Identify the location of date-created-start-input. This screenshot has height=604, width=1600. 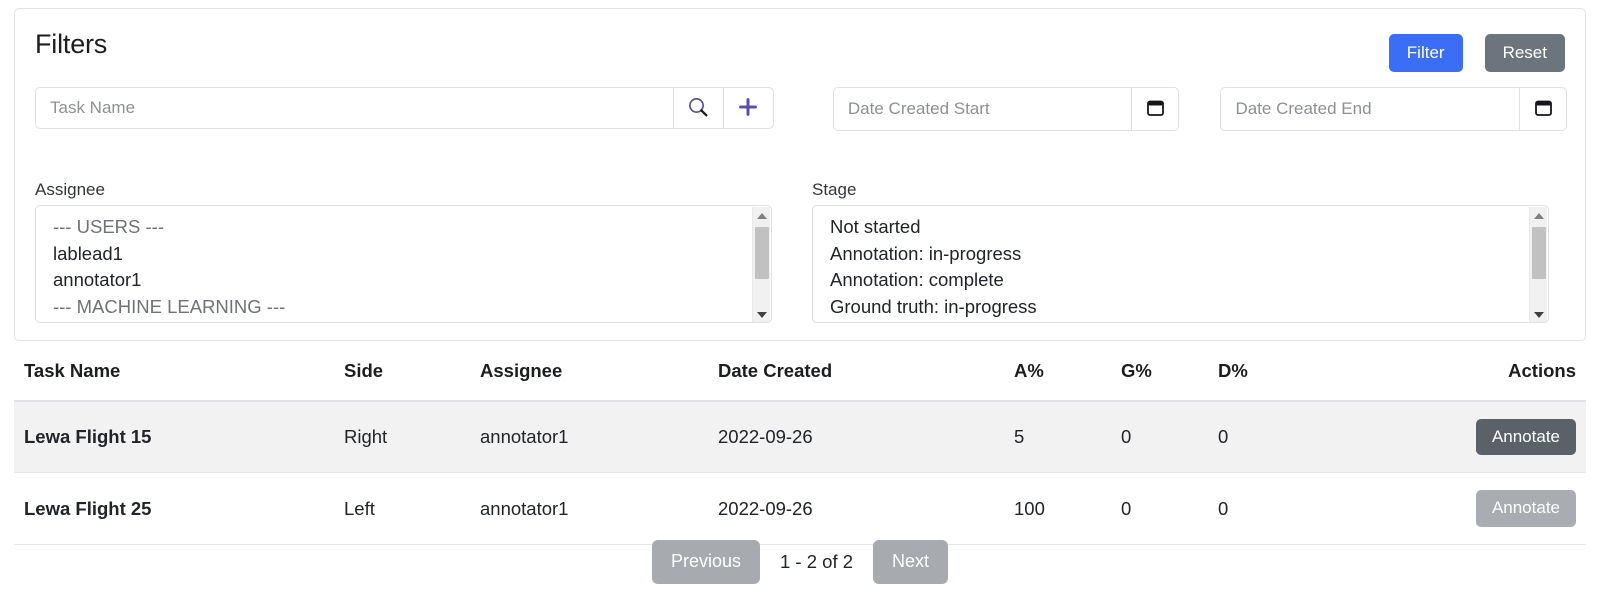
(982, 109).